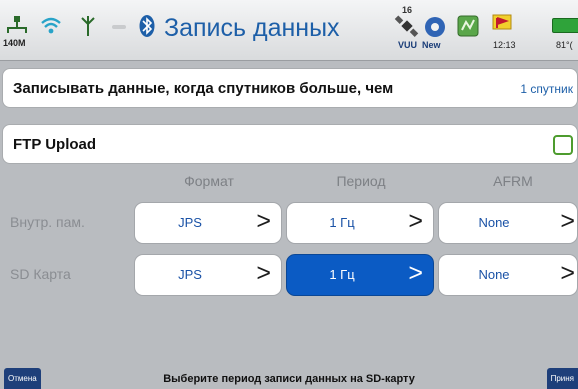  Describe the element at coordinates (209, 181) in the screenshot. I see `column-header-format: Формат` at that location.